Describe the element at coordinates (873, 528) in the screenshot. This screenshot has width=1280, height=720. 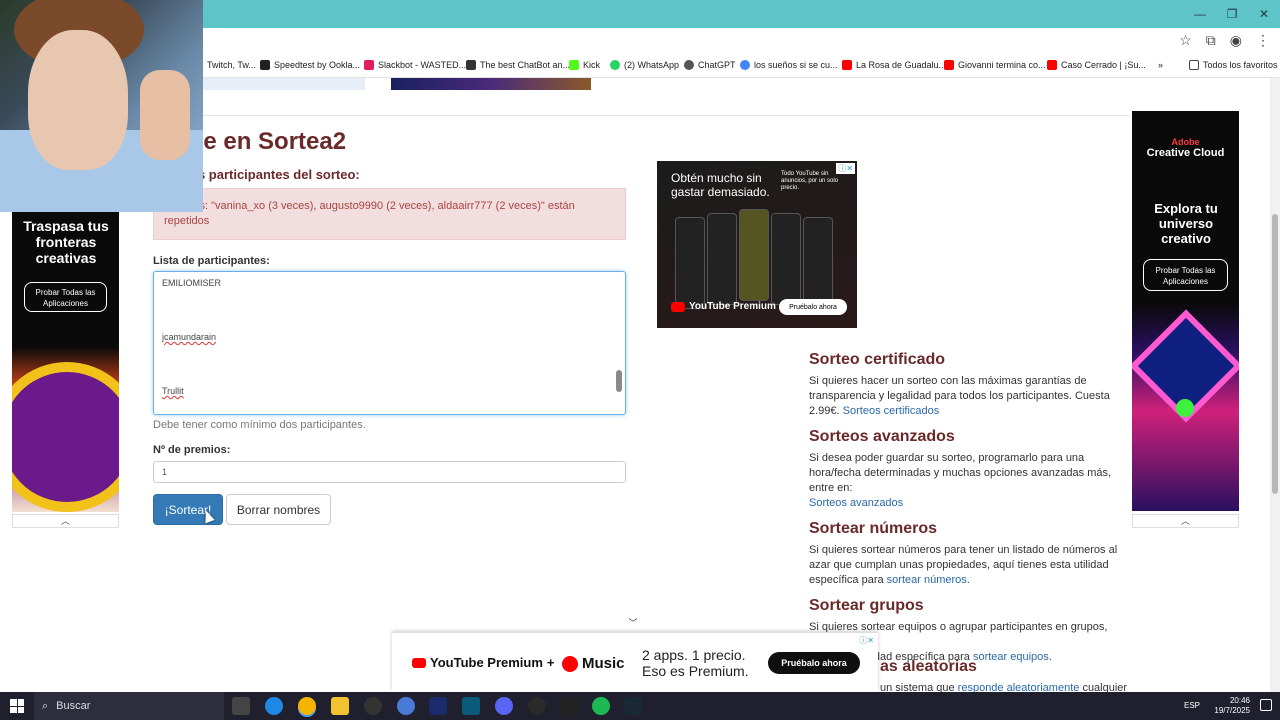
I see `section-title: Sortear números` at that location.